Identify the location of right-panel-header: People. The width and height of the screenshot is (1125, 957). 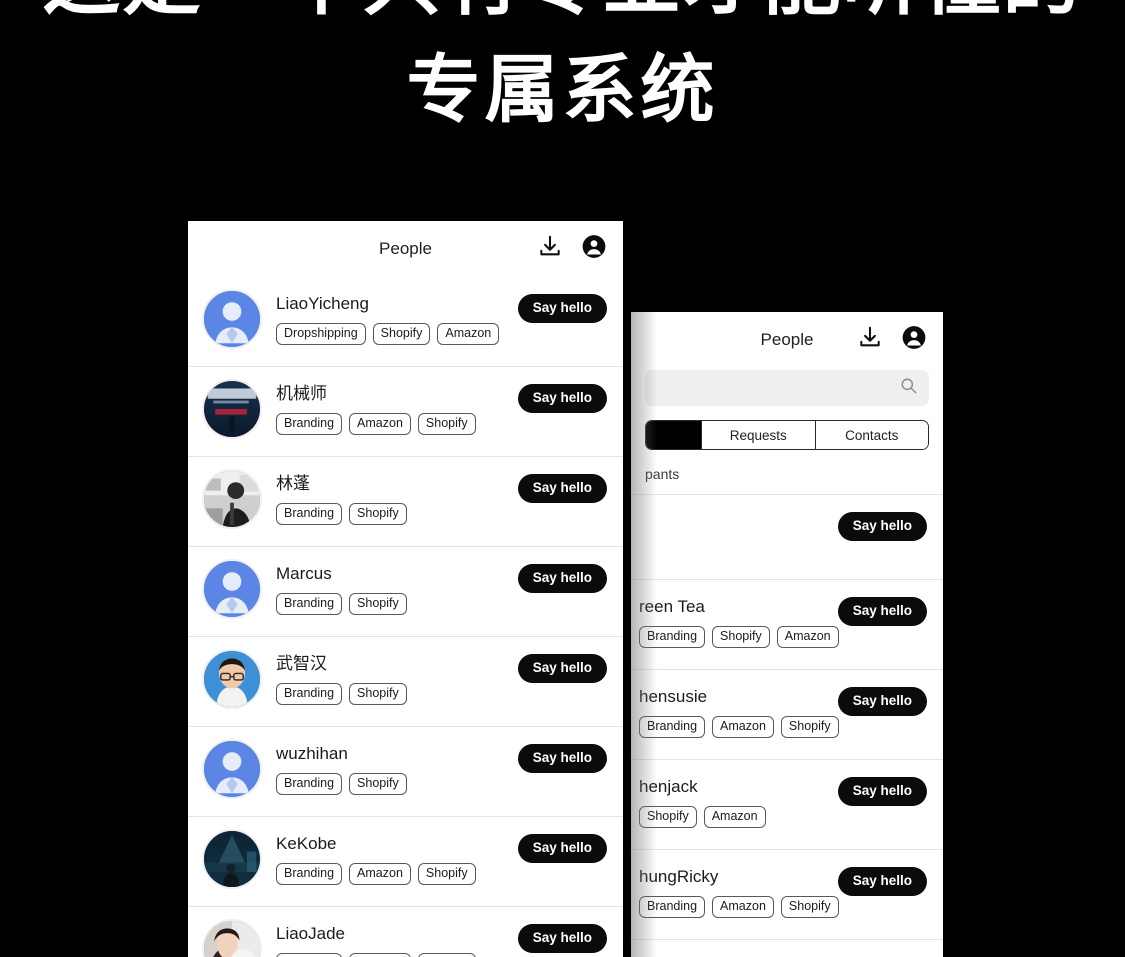
(787, 340).